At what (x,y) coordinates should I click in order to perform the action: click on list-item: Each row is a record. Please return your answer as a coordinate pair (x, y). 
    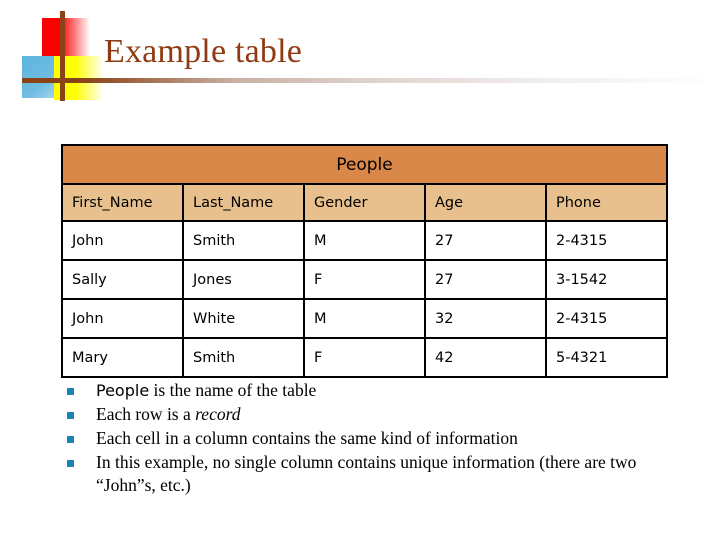
    Looking at the image, I should click on (371, 414).